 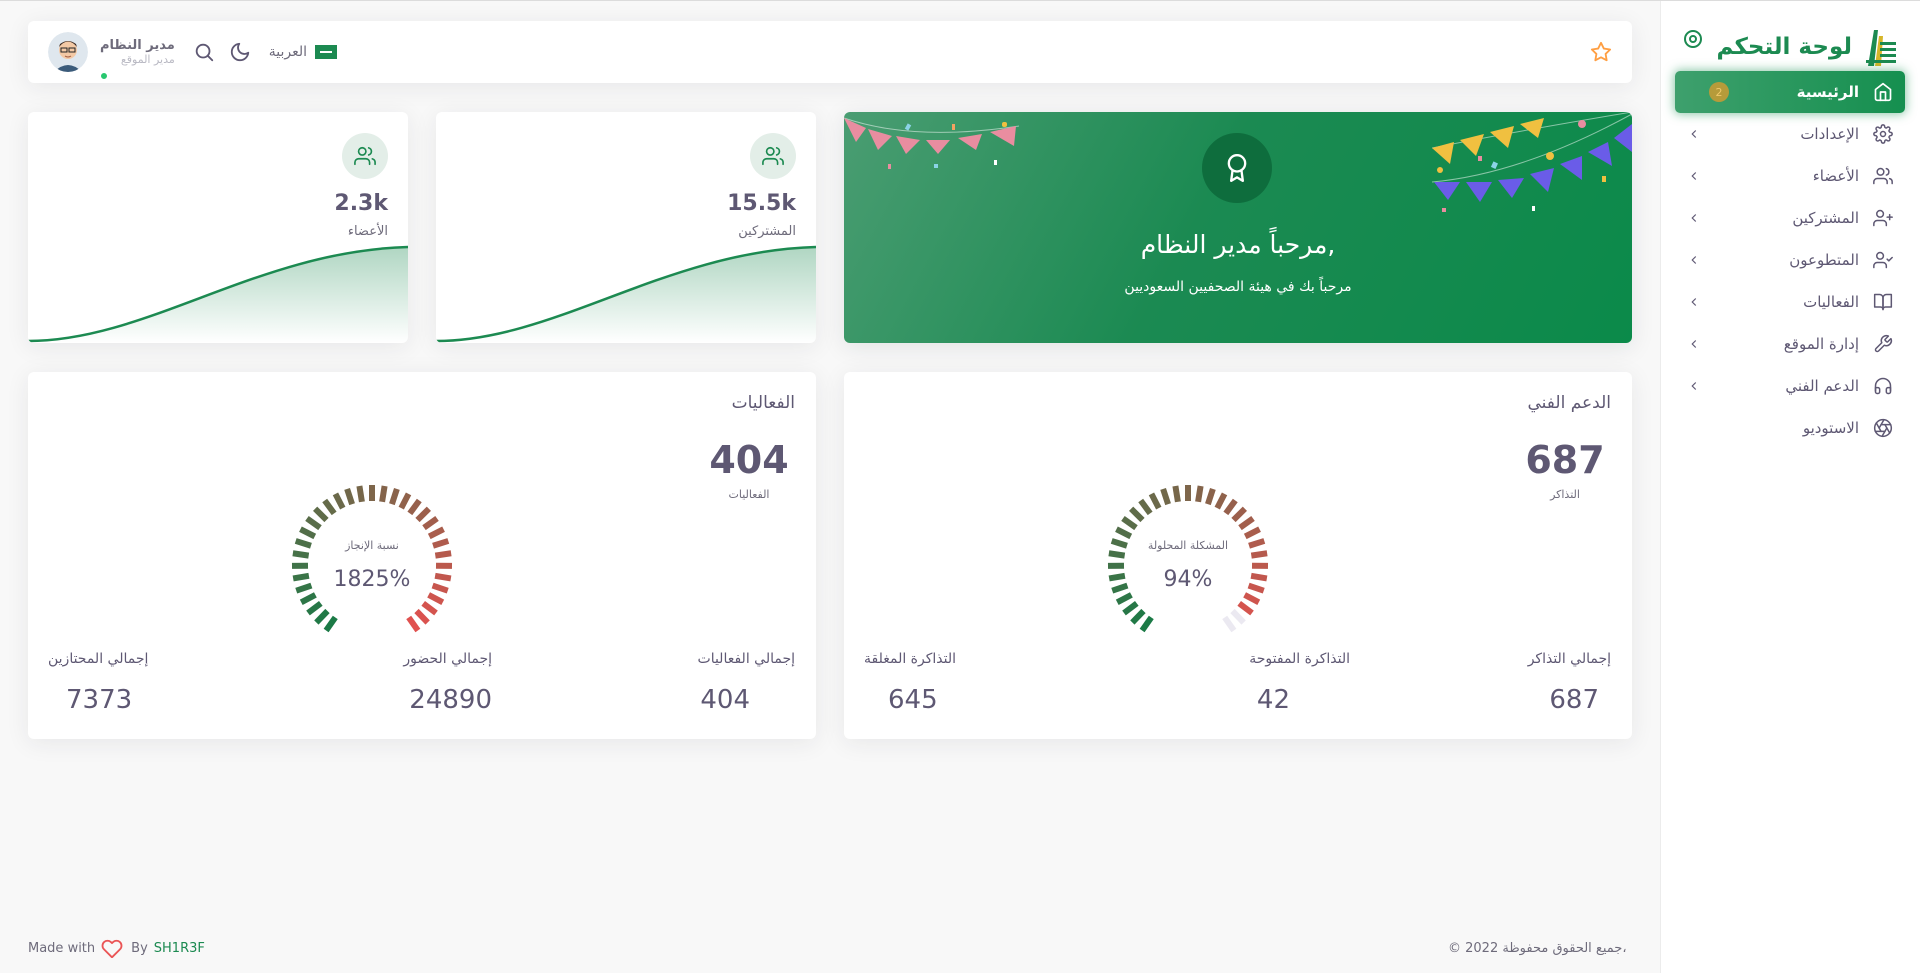 I want to click on stat-label: الأعضاء, so click(x=367, y=231).